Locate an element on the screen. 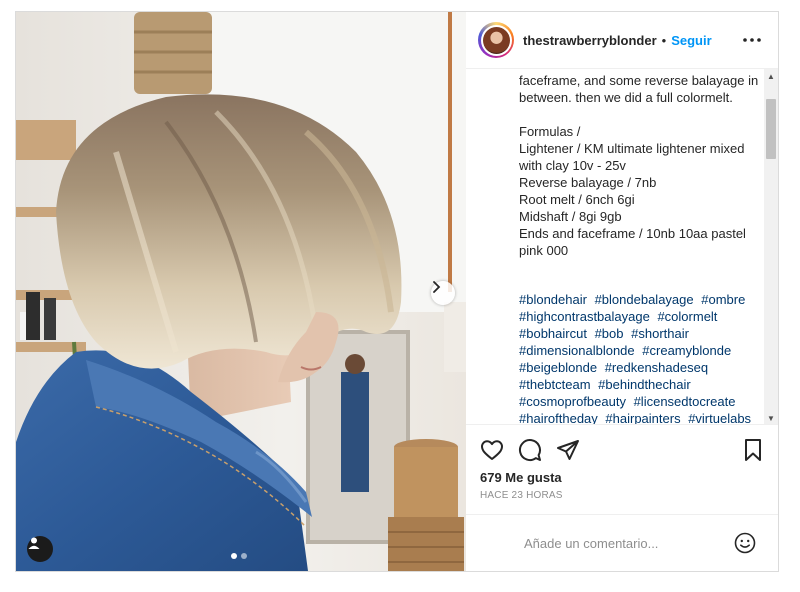 This screenshot has height=592, width=800. comment-input is located at coordinates (624, 543).